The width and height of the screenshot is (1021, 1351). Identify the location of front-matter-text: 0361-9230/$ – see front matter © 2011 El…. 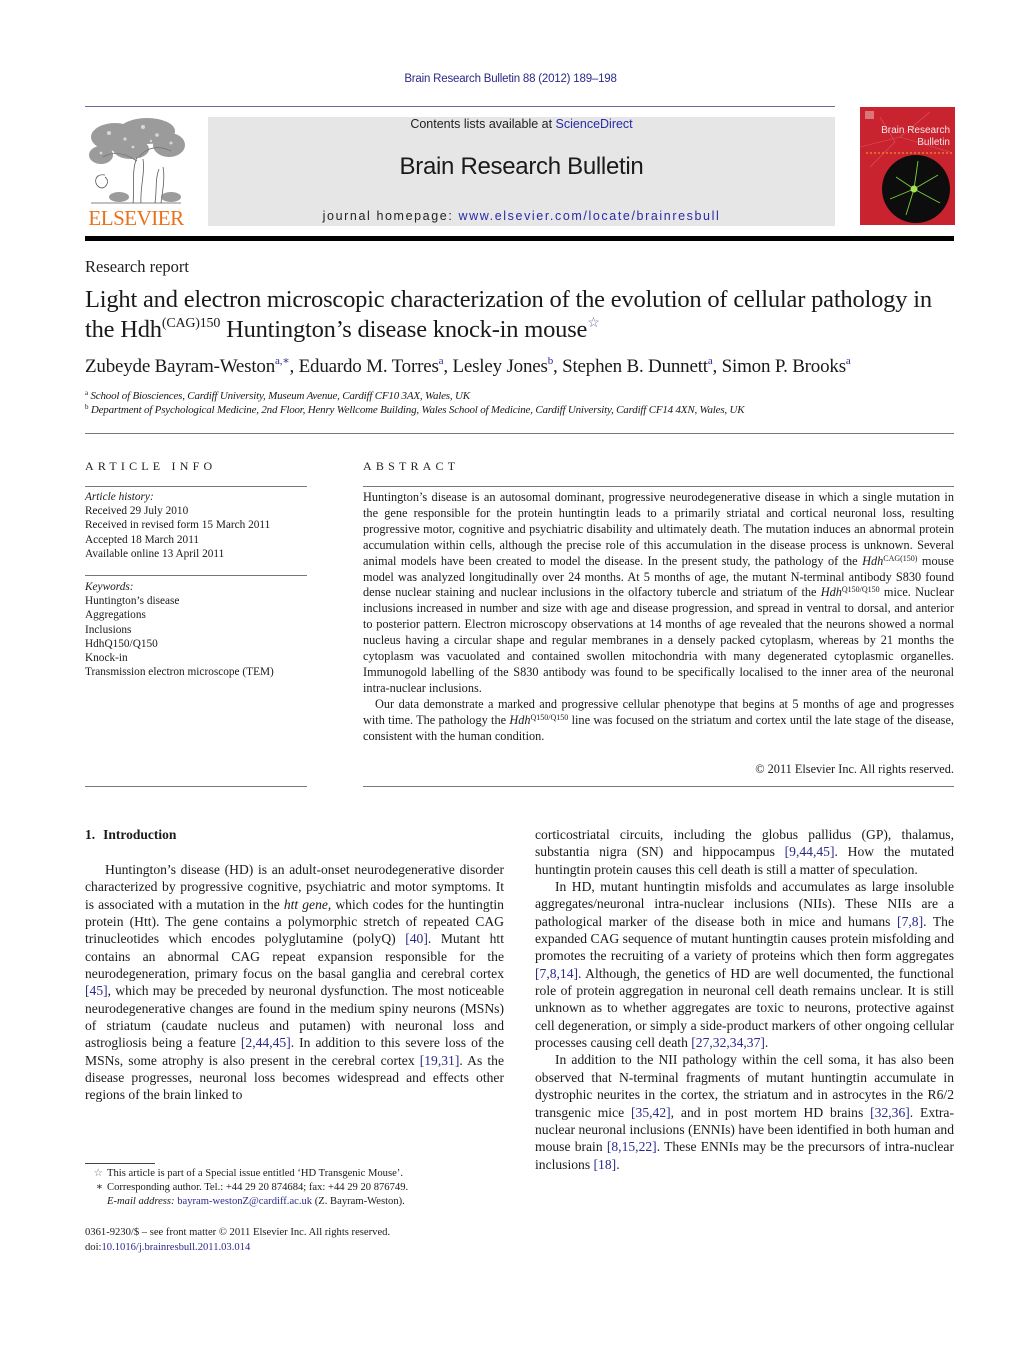
(238, 1232).